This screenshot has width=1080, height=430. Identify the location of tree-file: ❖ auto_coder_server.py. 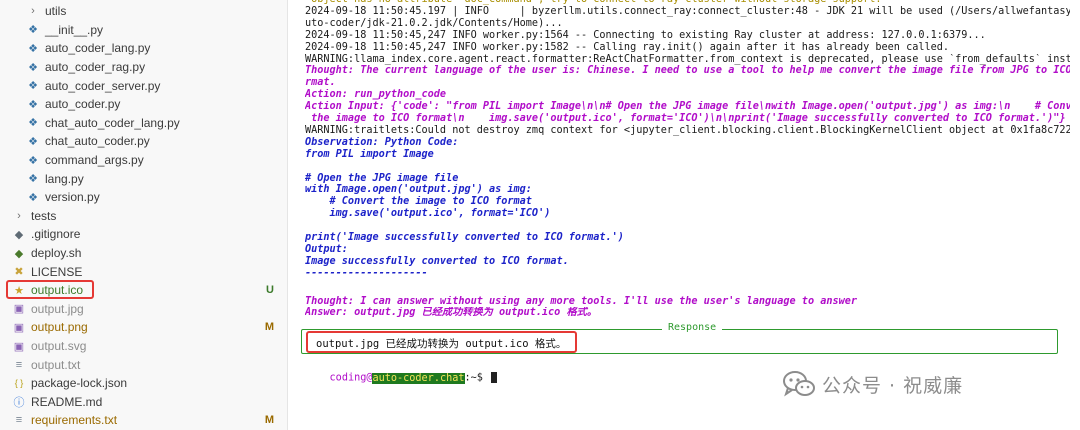
(143, 85).